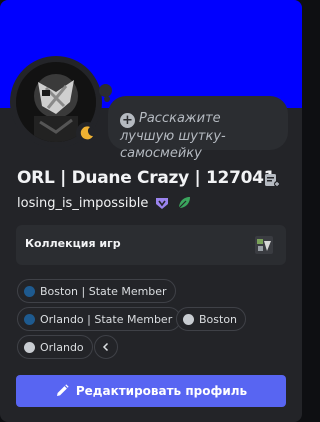  What do you see at coordinates (272, 180) in the screenshot?
I see `add-note-icon` at bounding box center [272, 180].